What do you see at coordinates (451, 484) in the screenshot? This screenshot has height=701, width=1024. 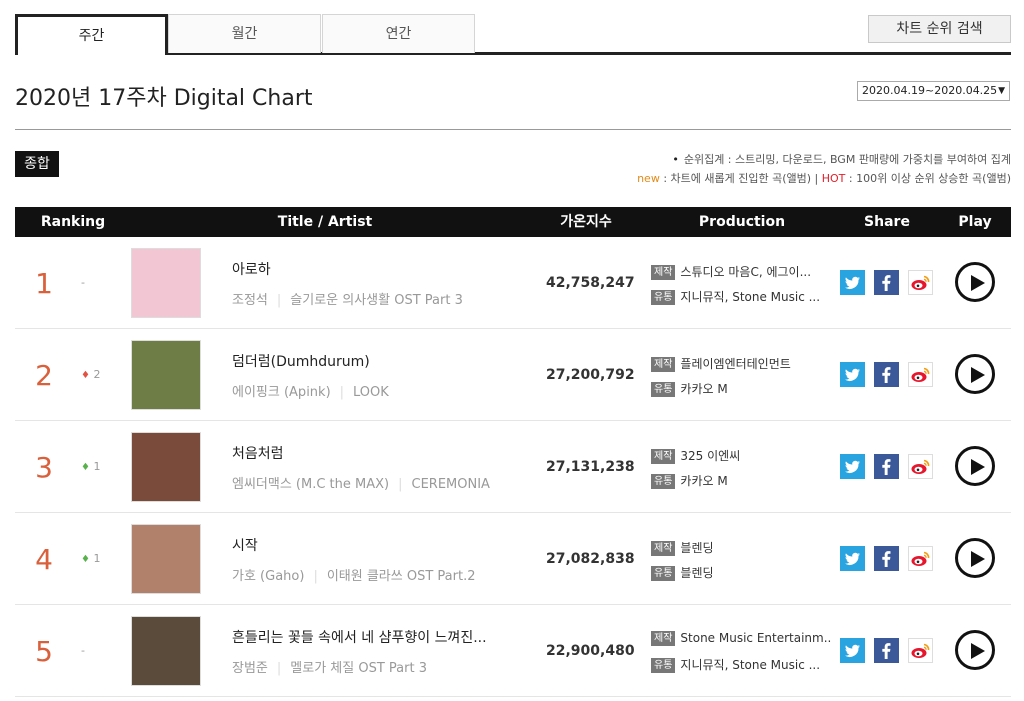 I see `album-name: CEREMONIA` at bounding box center [451, 484].